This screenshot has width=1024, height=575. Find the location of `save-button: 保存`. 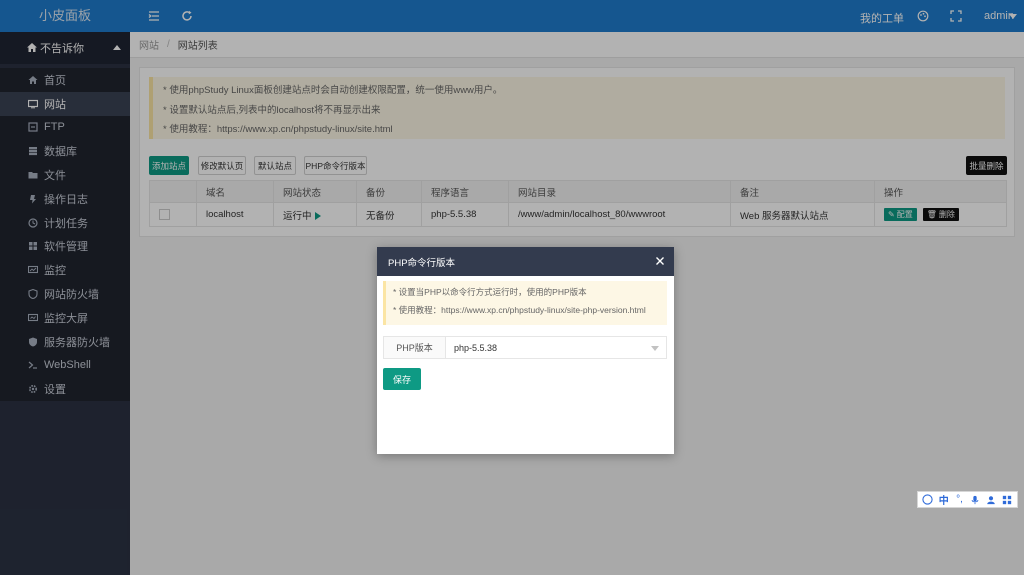

save-button: 保存 is located at coordinates (402, 379).